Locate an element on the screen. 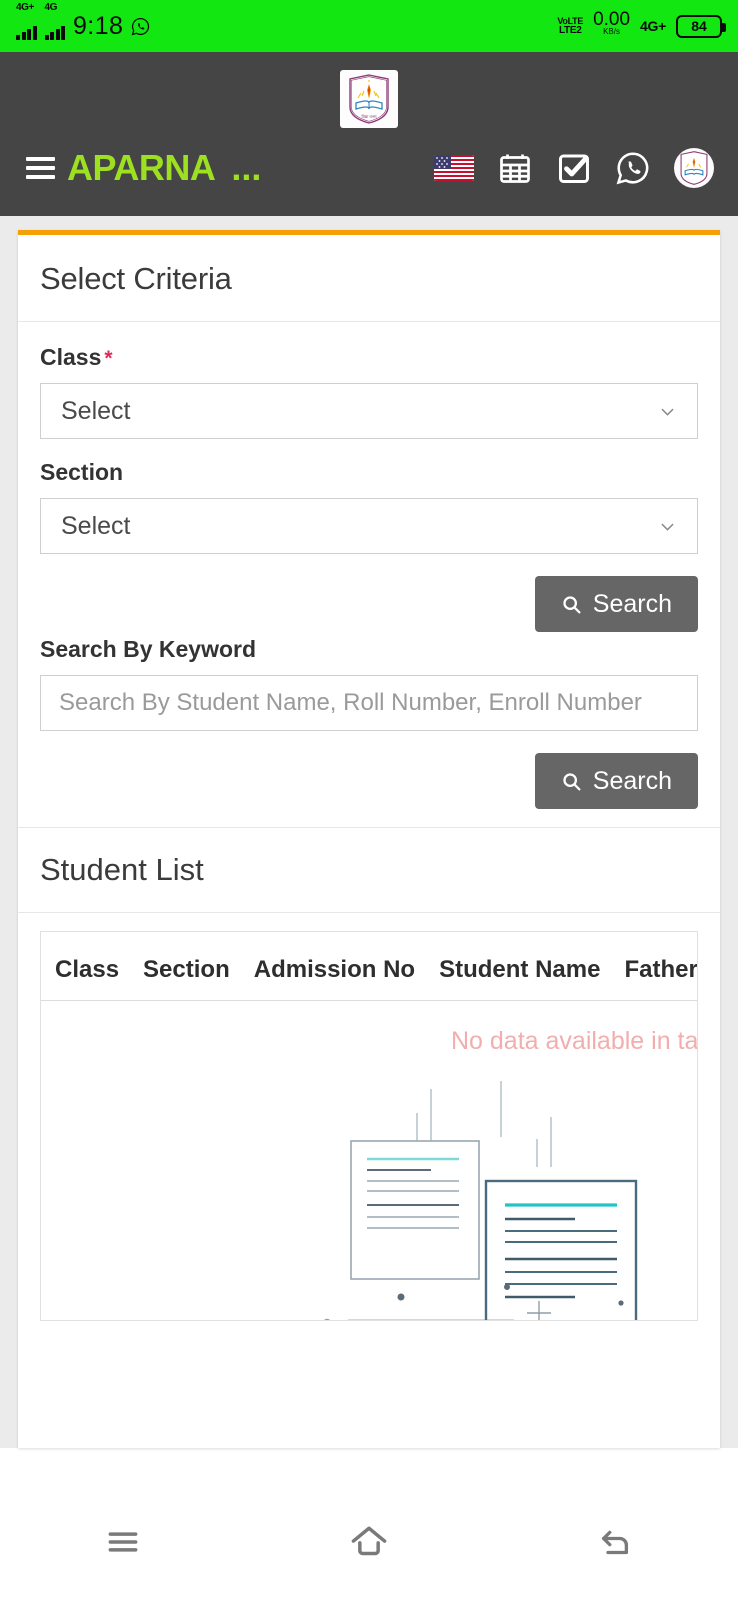 The width and height of the screenshot is (738, 1600). recents-icon is located at coordinates (123, 1542).